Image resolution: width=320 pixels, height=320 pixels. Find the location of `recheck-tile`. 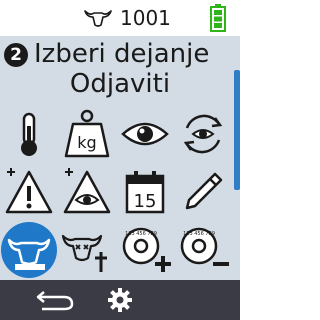

recheck-tile is located at coordinates (203, 134).